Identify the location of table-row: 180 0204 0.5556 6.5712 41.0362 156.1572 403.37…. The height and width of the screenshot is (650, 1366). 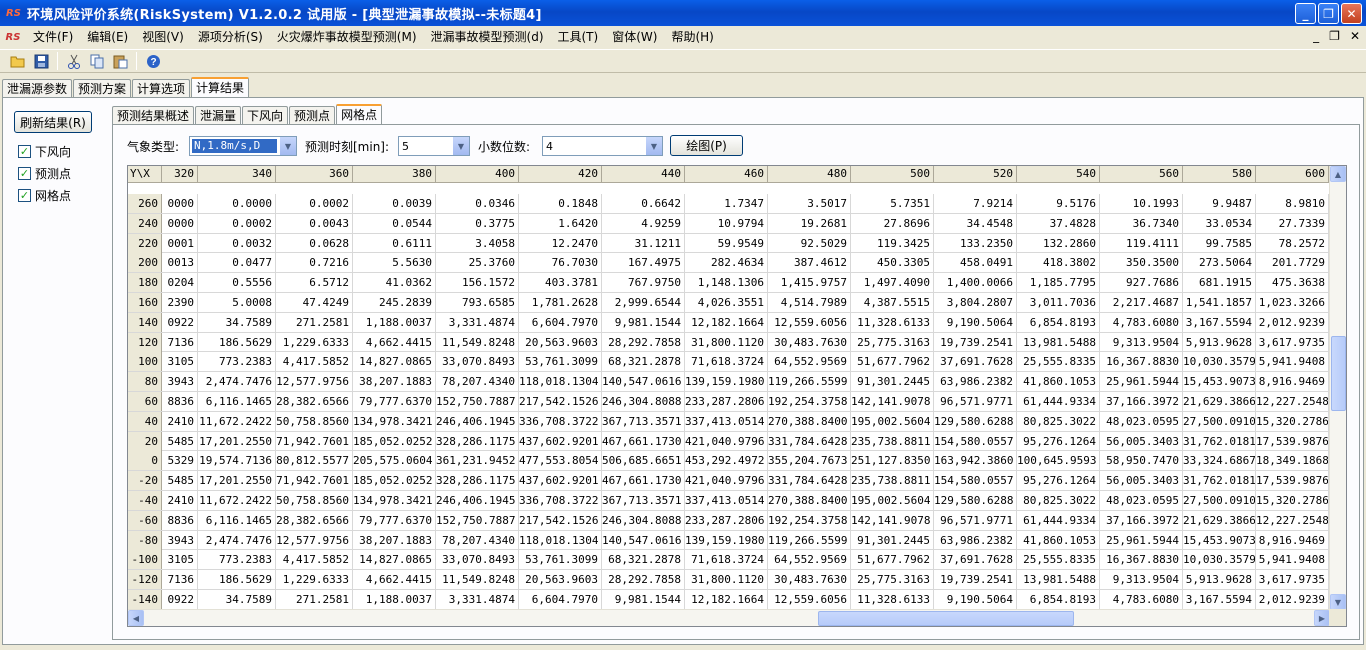
(728, 283).